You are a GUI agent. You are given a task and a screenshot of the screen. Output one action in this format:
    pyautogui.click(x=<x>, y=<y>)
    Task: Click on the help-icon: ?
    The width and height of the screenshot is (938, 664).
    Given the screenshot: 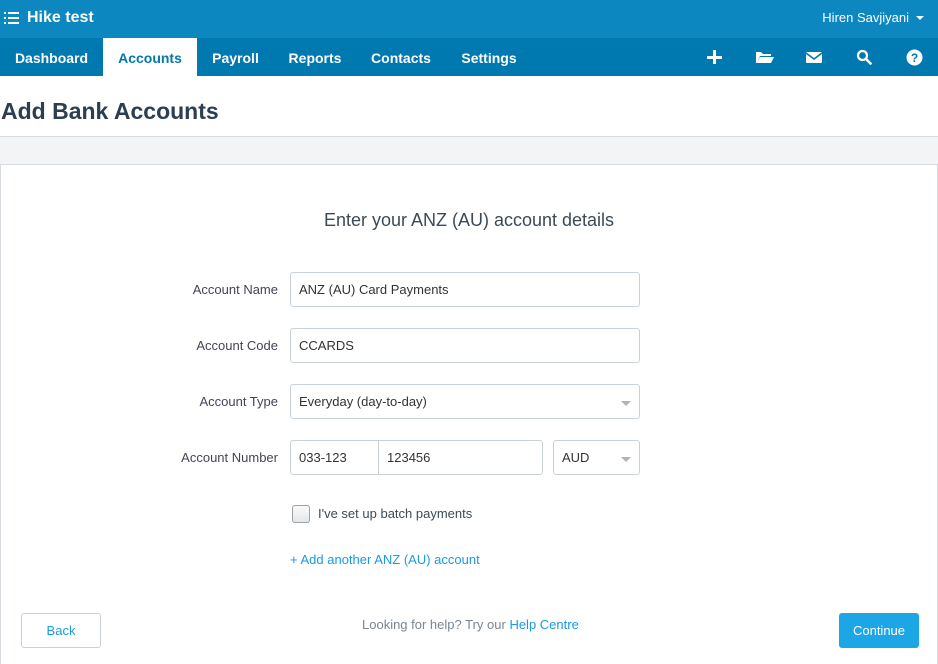 What is the action you would take?
    pyautogui.click(x=914, y=57)
    